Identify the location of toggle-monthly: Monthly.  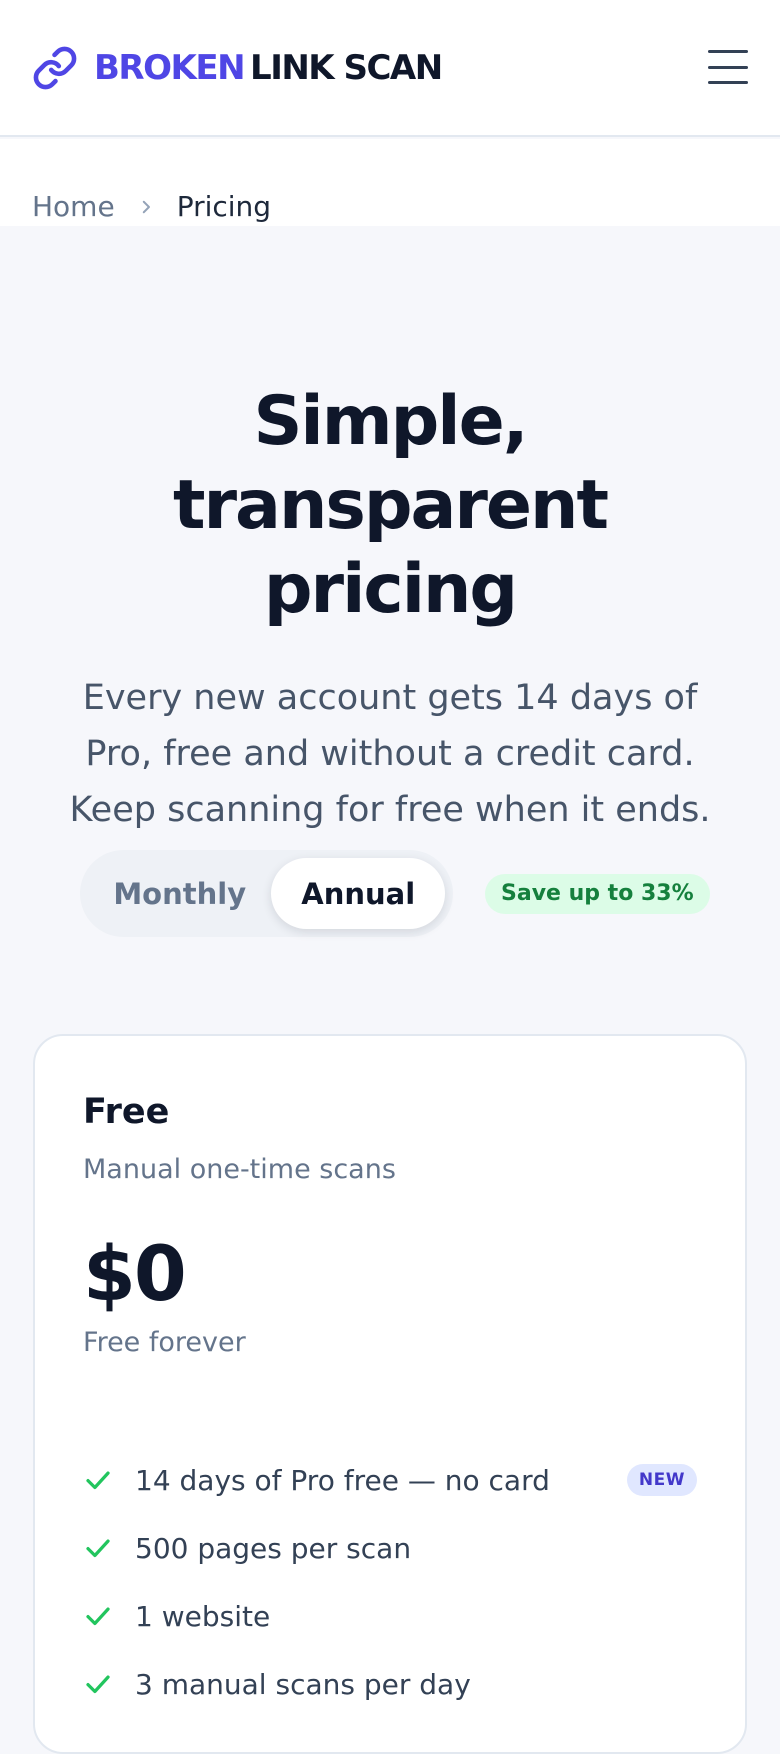
(179, 893).